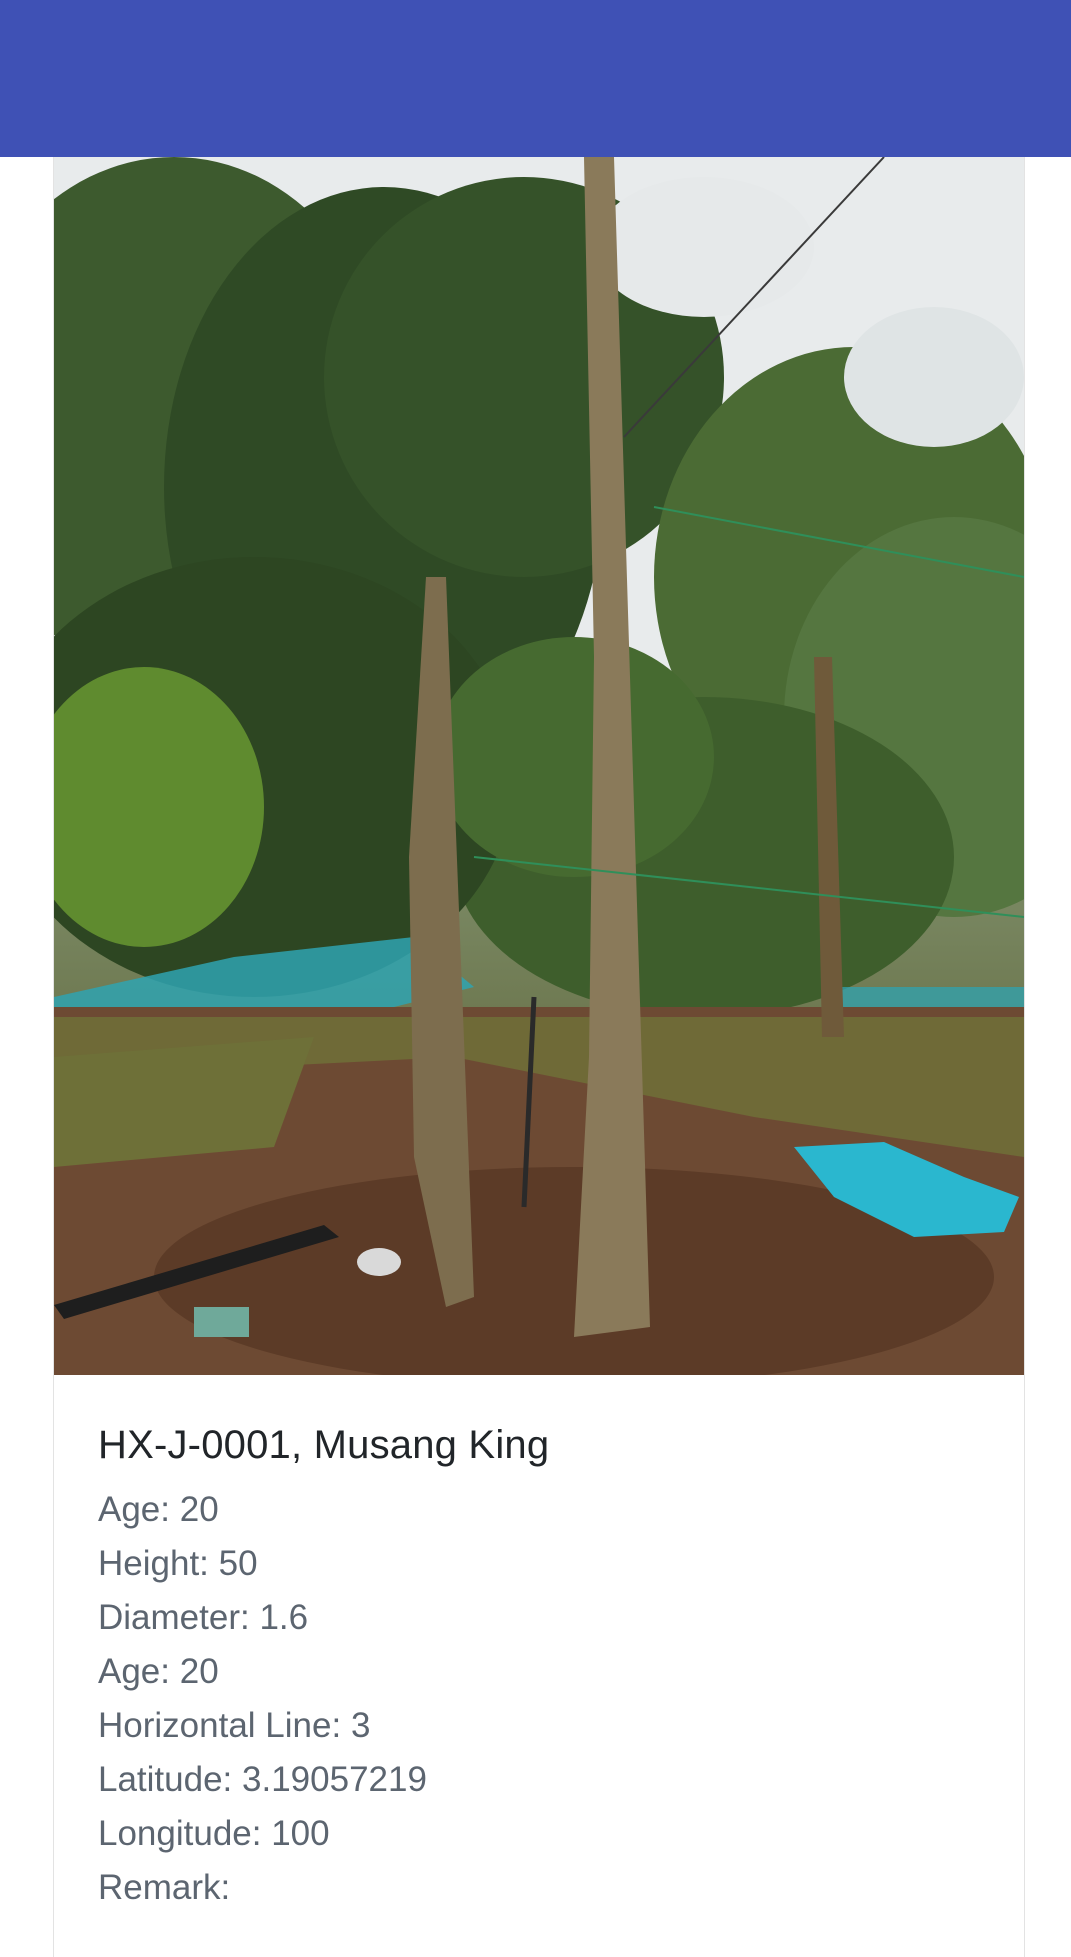  I want to click on field-label: Longitude:, so click(180, 1833).